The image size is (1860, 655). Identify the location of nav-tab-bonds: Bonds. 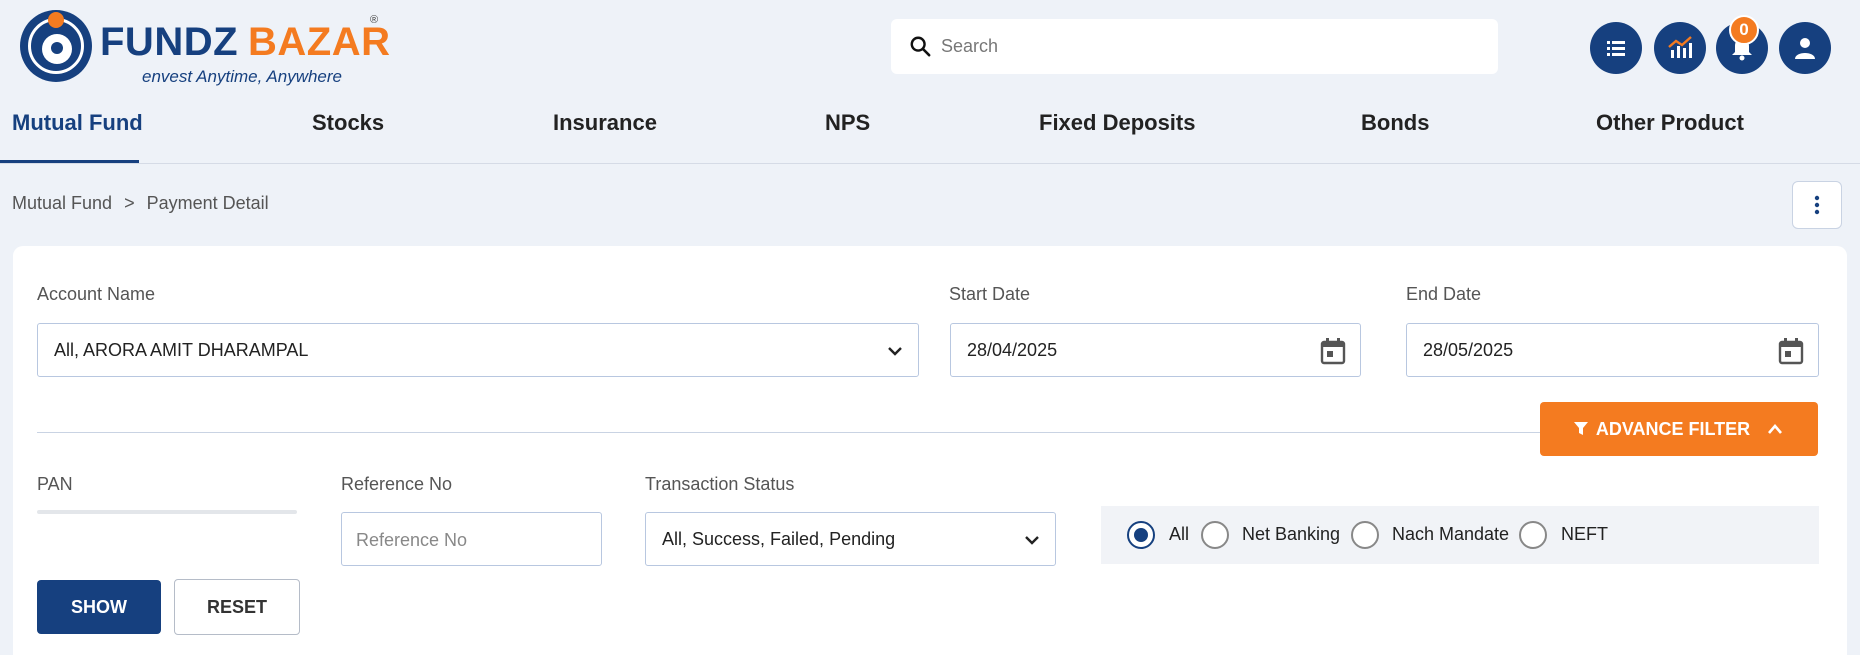
(1395, 123).